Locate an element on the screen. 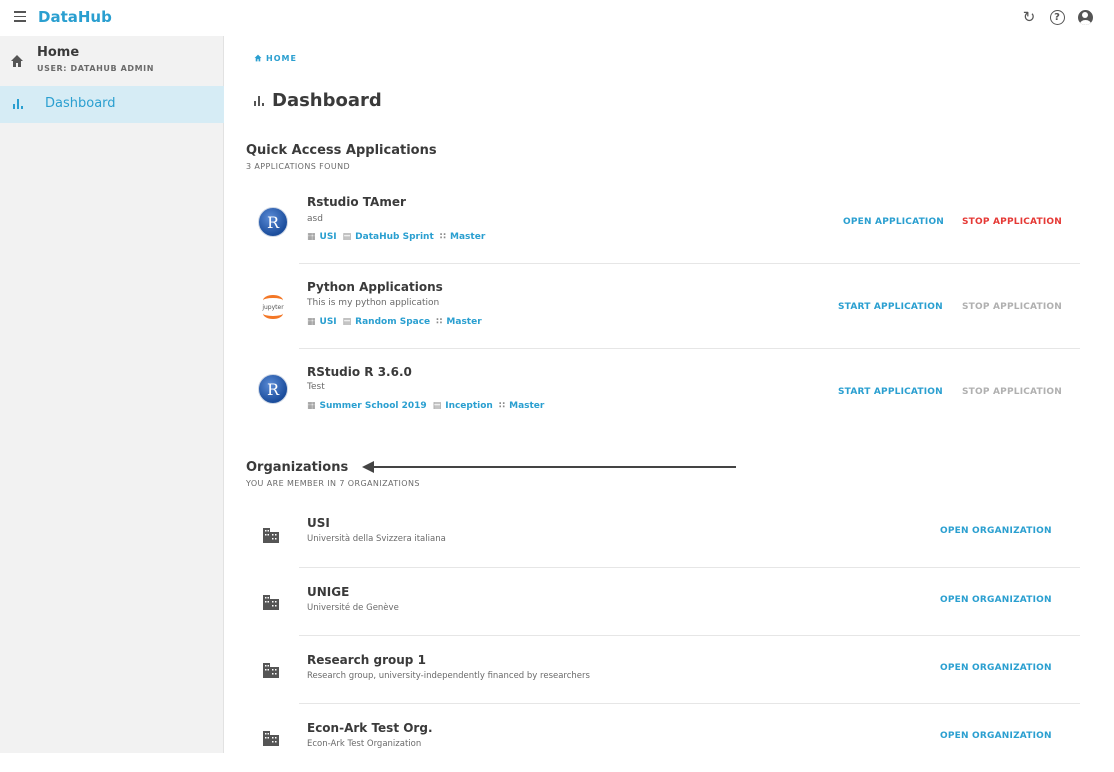 This screenshot has width=1114, height=772. hamburger-menu-icon is located at coordinates (20, 17).